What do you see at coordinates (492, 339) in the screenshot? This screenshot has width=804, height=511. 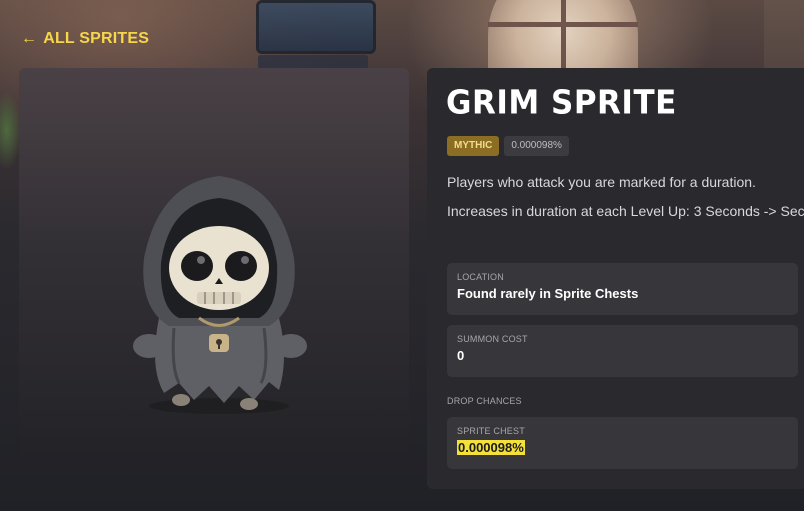 I see `summon-cost-label: SUMMON COST` at bounding box center [492, 339].